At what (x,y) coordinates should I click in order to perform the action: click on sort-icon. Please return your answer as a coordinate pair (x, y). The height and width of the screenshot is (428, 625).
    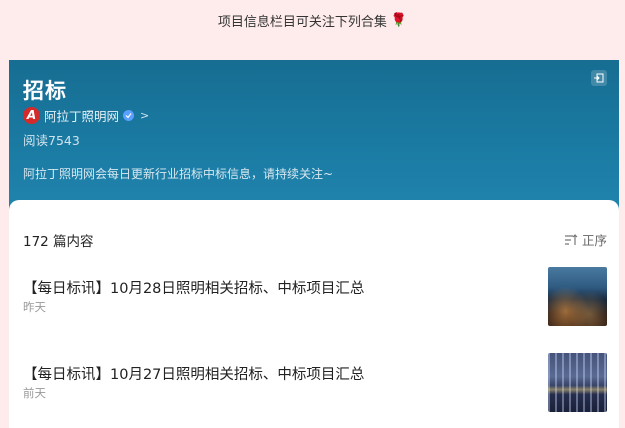
    Looking at the image, I should click on (571, 239).